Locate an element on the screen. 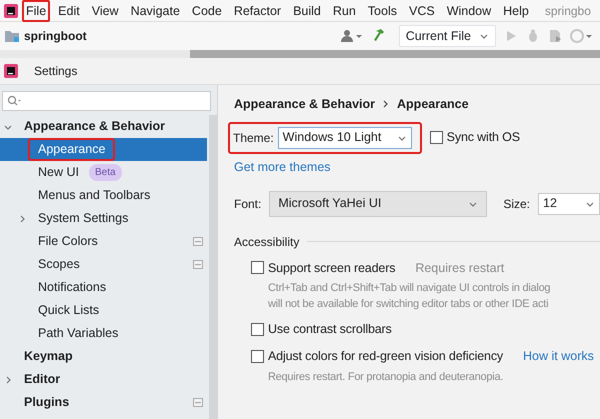 The image size is (600, 419). profiler-icon is located at coordinates (581, 36).